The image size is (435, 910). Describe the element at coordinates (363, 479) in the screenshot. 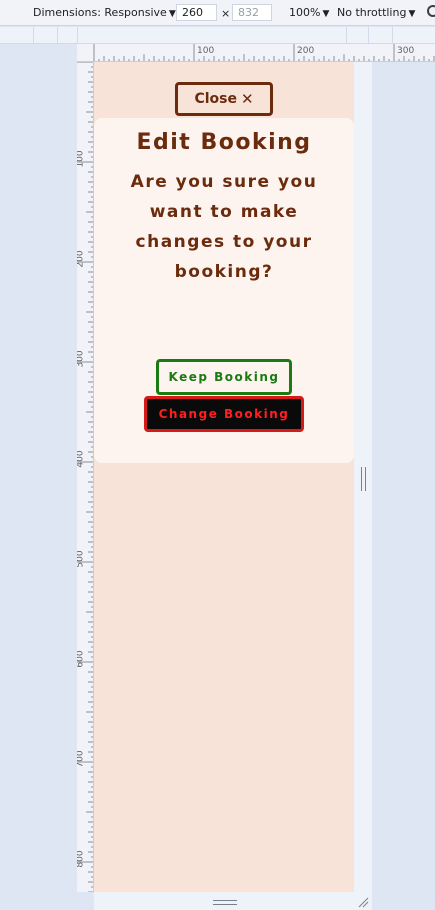

I see `width-resize-handle` at that location.